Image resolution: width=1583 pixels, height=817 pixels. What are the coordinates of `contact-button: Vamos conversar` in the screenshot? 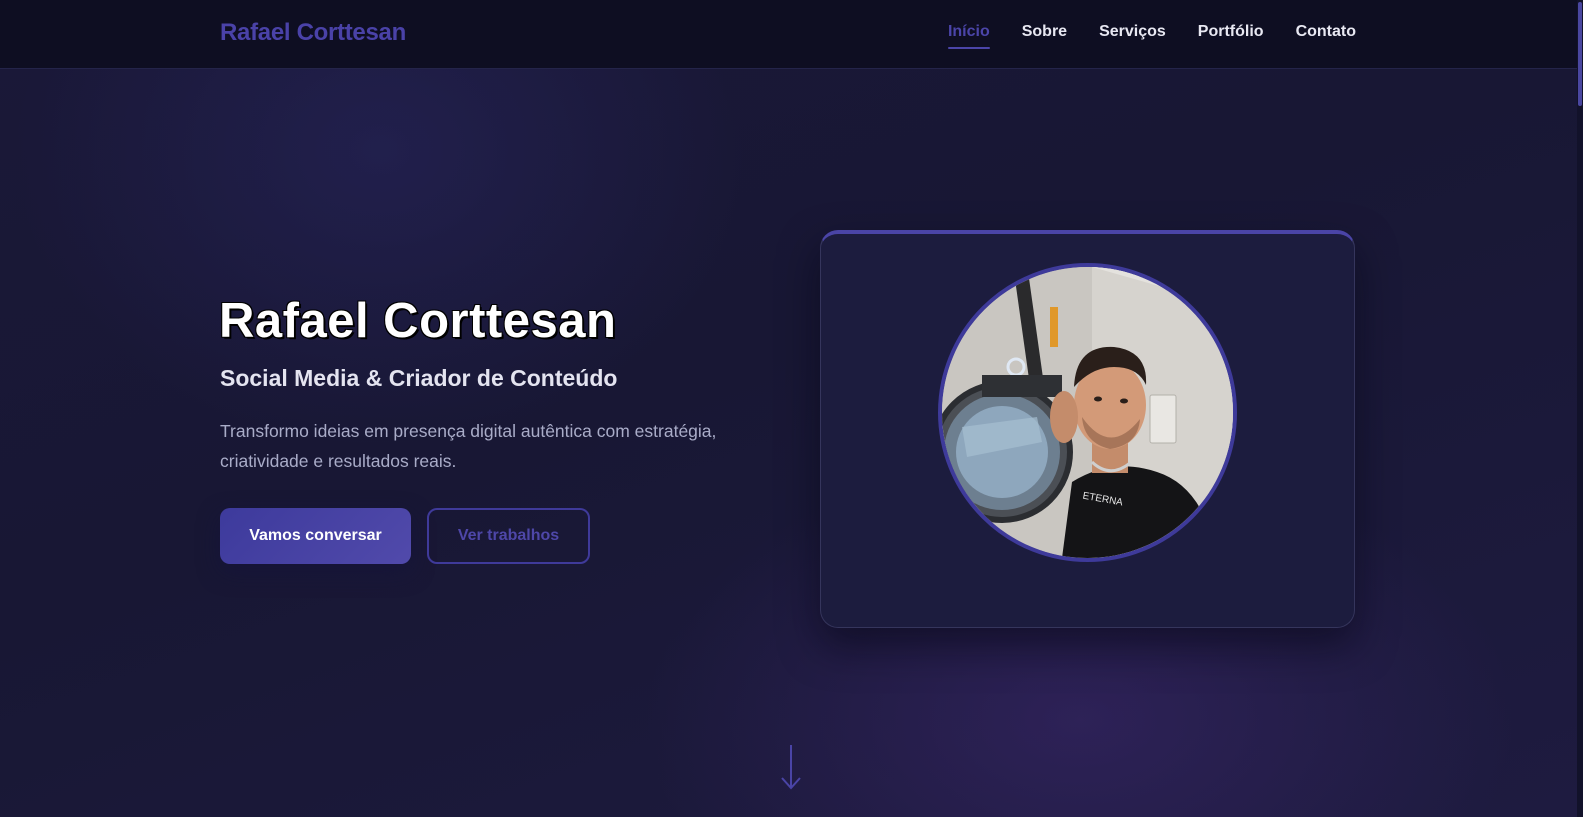 It's located at (315, 536).